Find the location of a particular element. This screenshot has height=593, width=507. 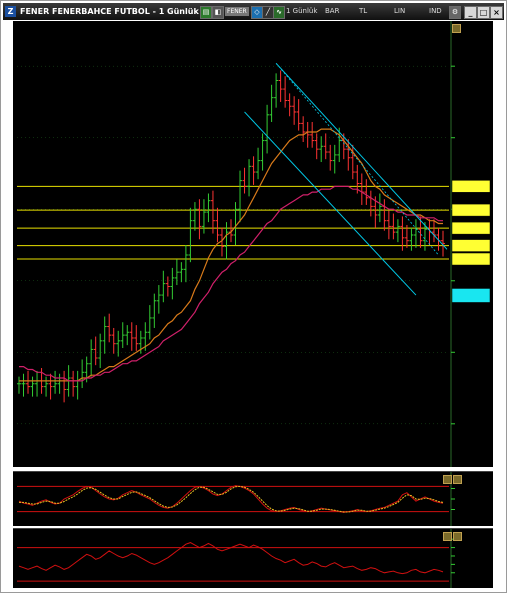

currency-selector: TL is located at coordinates (363, 11).